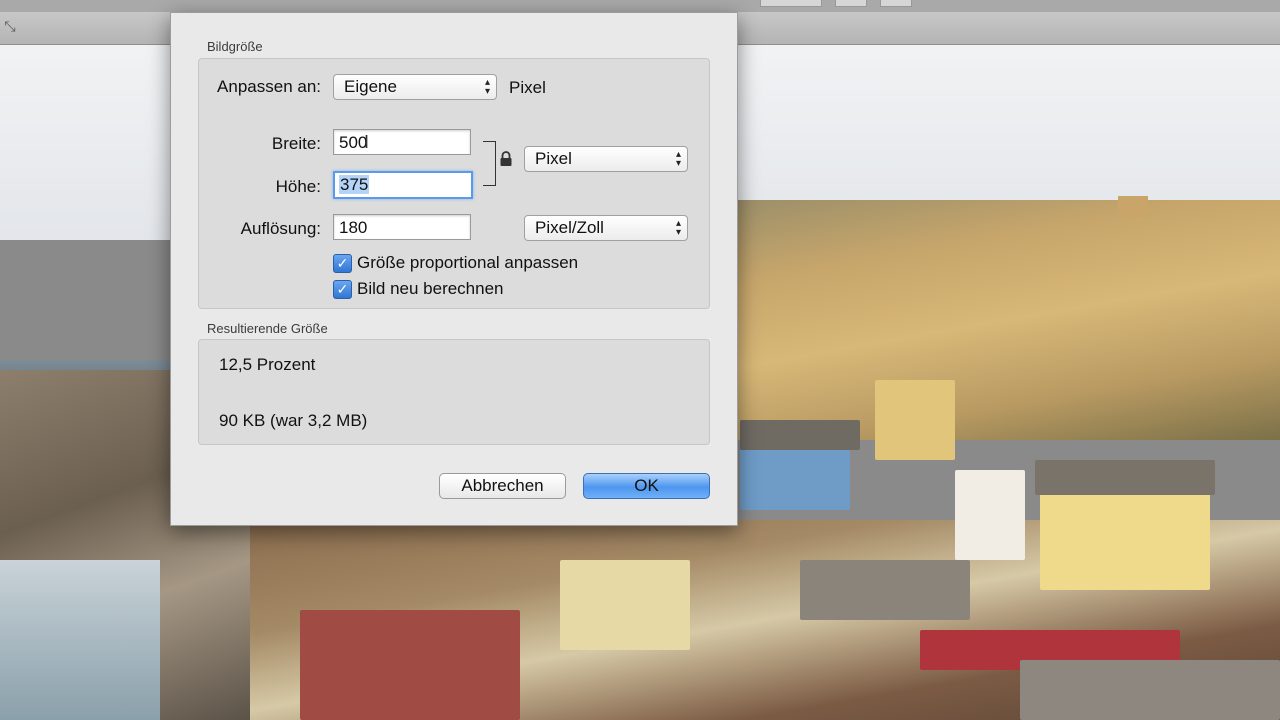 The height and width of the screenshot is (720, 1280). Describe the element at coordinates (502, 486) in the screenshot. I see `cancel-button: Abbrechen` at that location.